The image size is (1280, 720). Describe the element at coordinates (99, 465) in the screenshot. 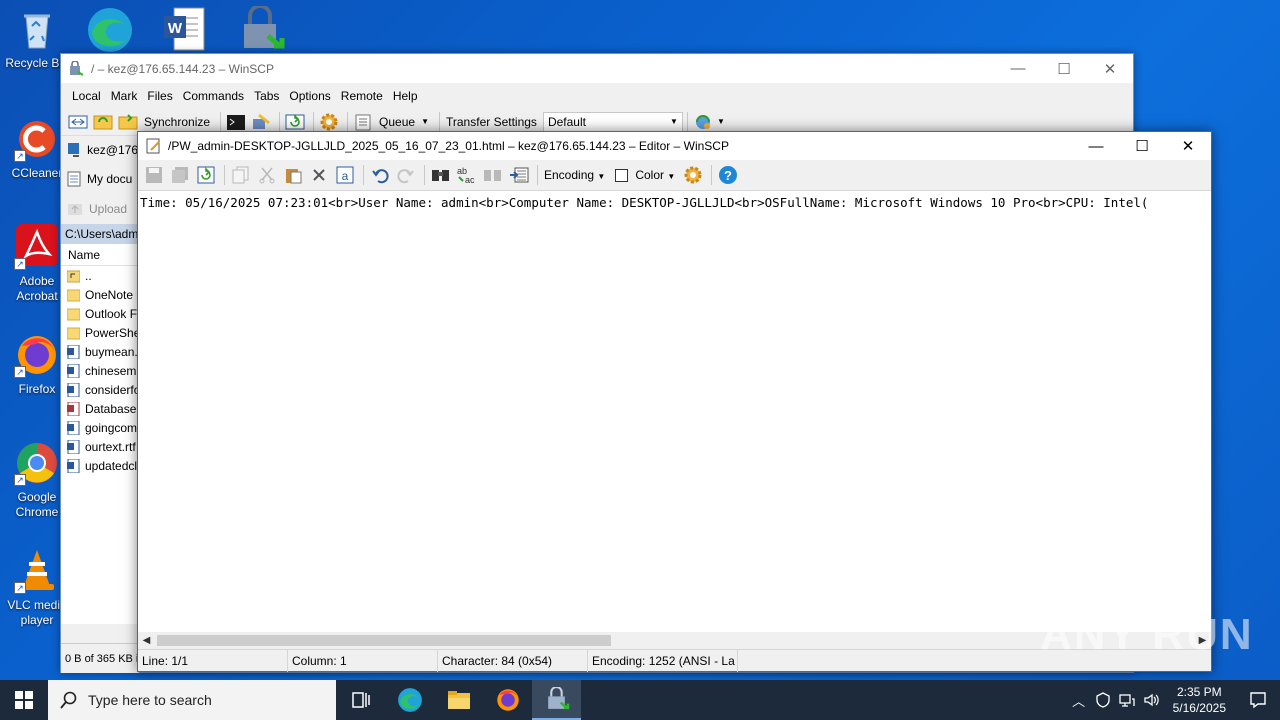

I see `file-row: updatedcl` at that location.